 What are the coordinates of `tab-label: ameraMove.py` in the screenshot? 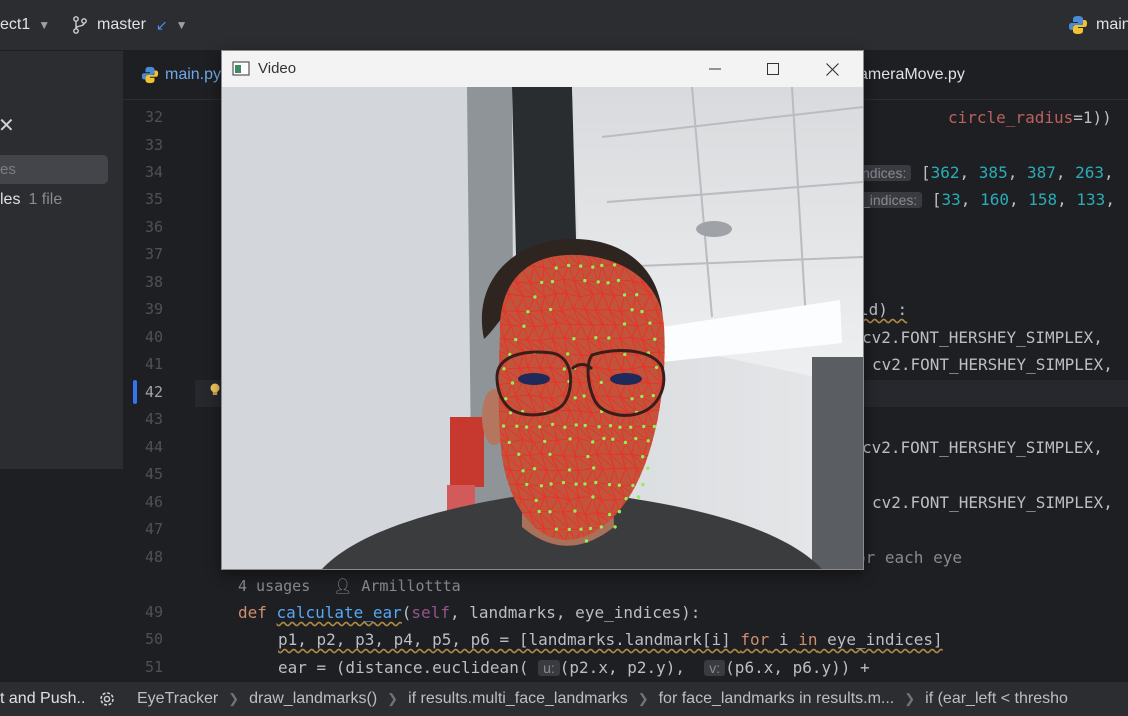 It's located at (912, 74).